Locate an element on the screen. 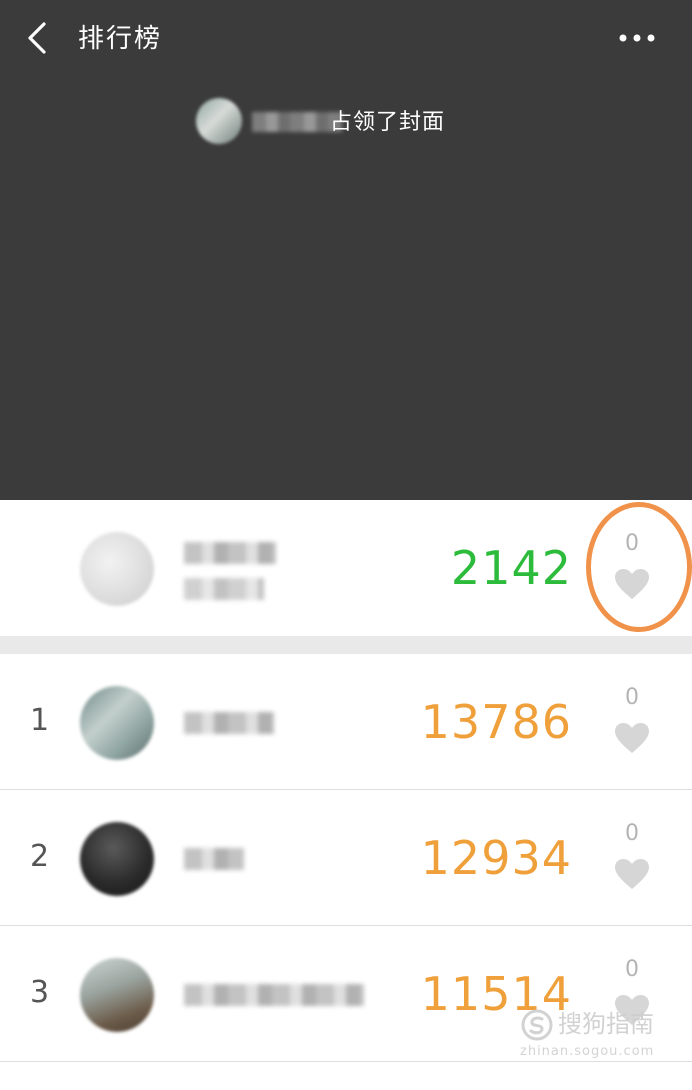 The image size is (692, 1090). more-button is located at coordinates (637, 38).